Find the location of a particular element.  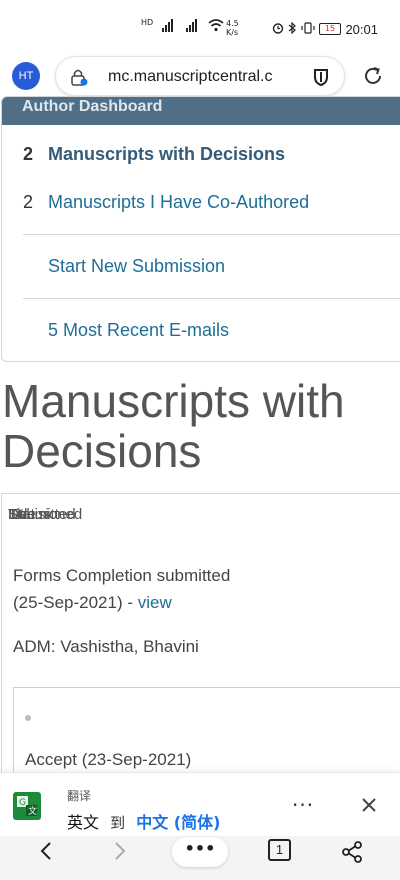

adm-name: ADM: Vashistha, Bhavini is located at coordinates (106, 646).